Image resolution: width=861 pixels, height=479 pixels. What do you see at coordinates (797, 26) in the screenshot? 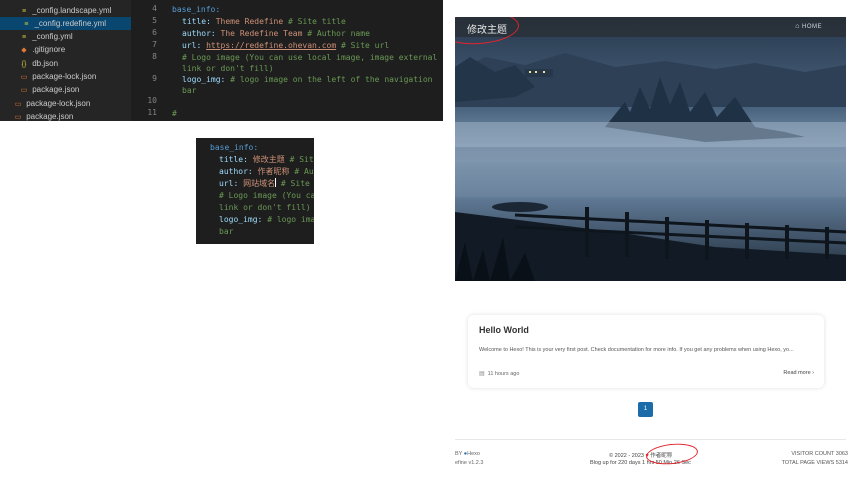
I see `home-icon: ⌂` at bounding box center [797, 26].